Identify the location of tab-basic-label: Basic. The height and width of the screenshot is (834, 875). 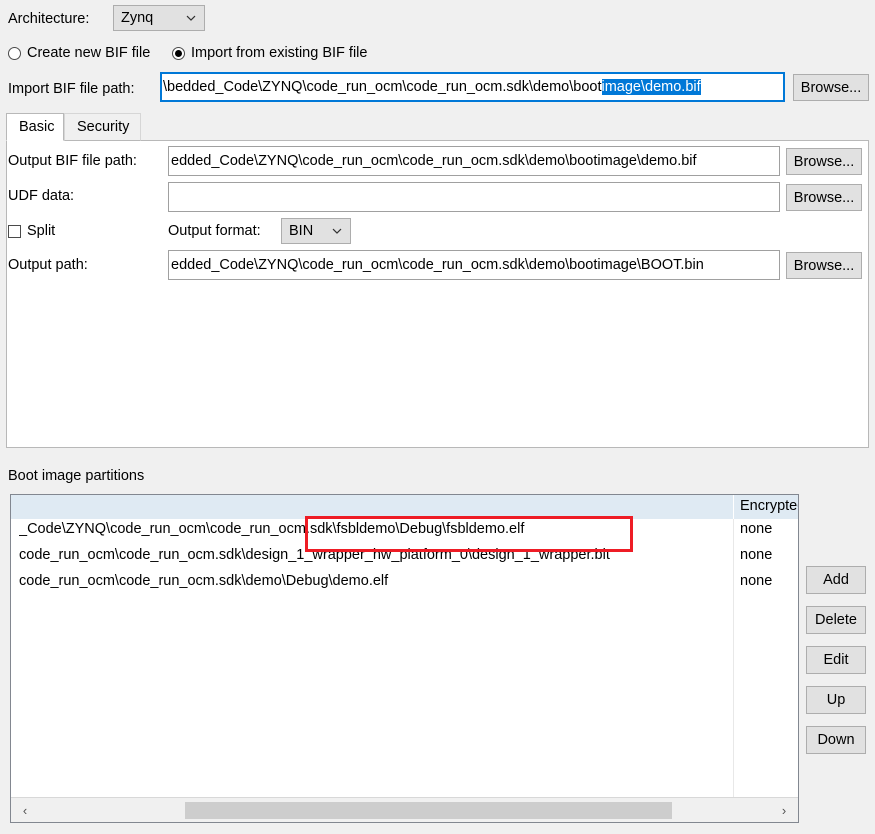
(37, 127).